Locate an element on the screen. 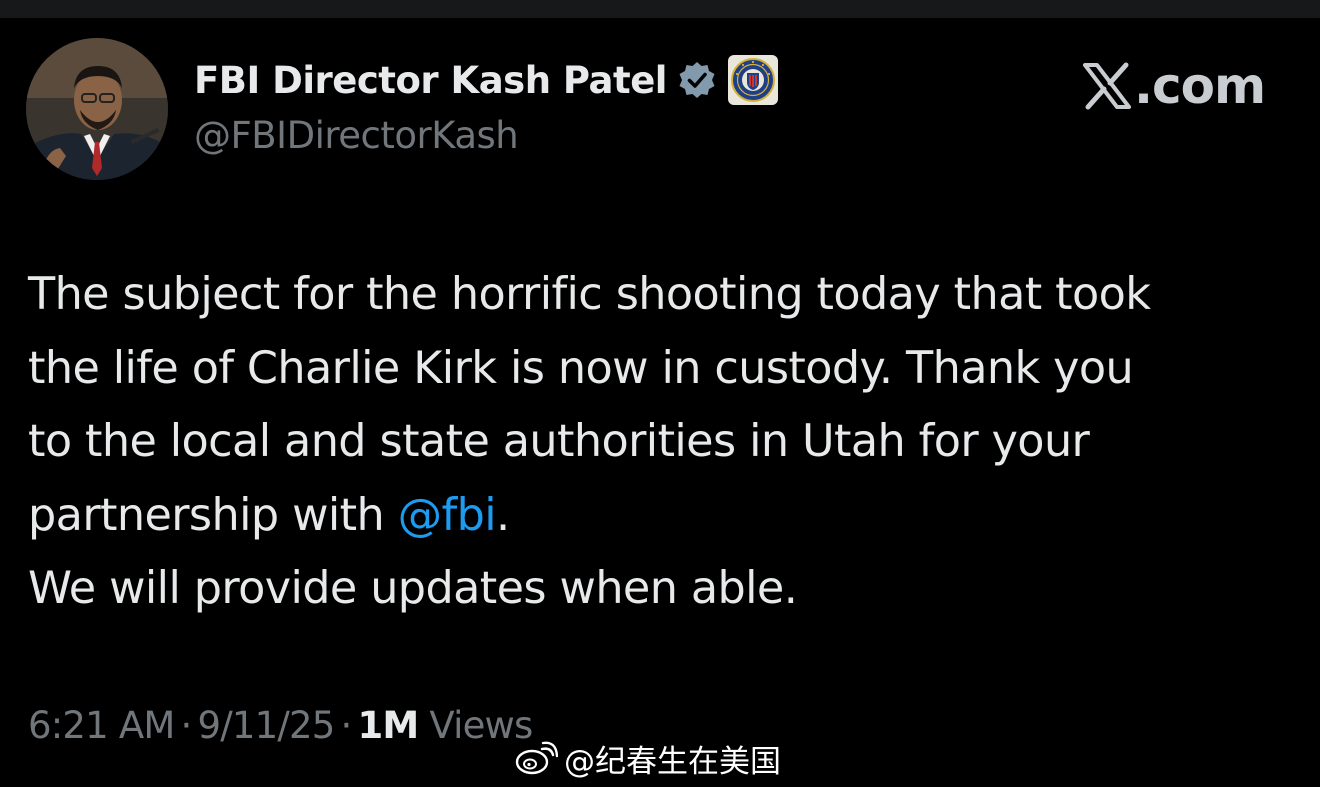 The height and width of the screenshot is (787, 1320). mention-link: @fbi is located at coordinates (447, 515).